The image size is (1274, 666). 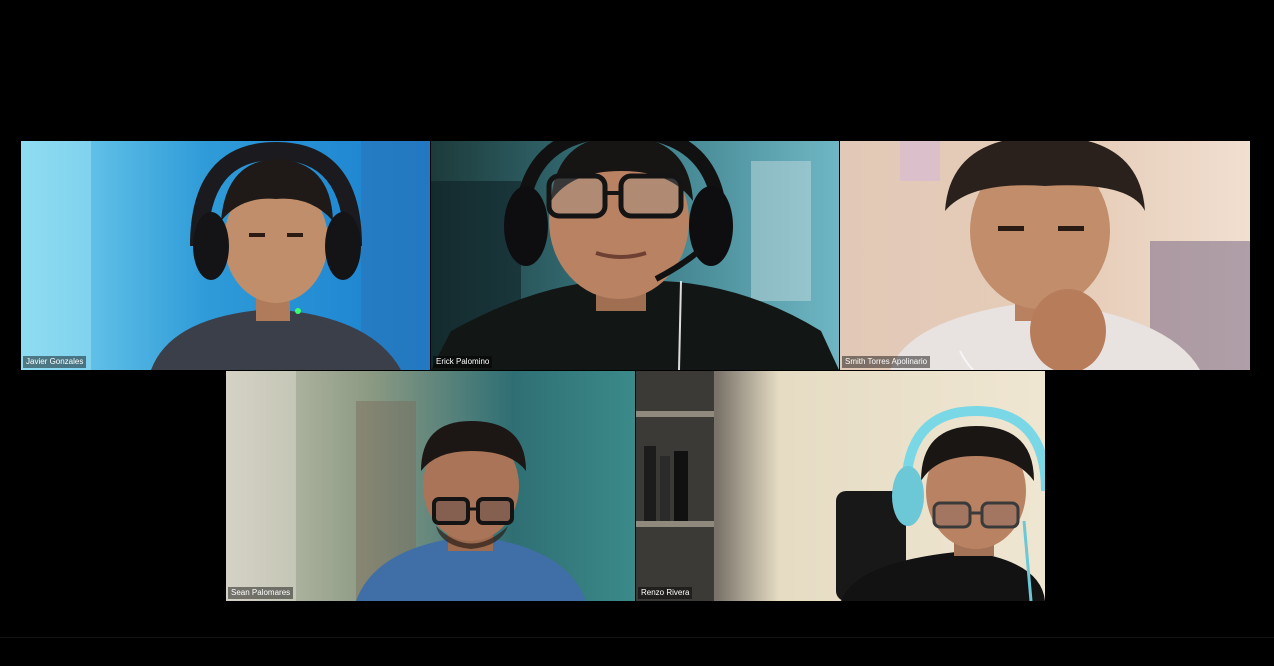 What do you see at coordinates (886, 362) in the screenshot?
I see `participant-name-label: Smith Torres Apolinario` at bounding box center [886, 362].